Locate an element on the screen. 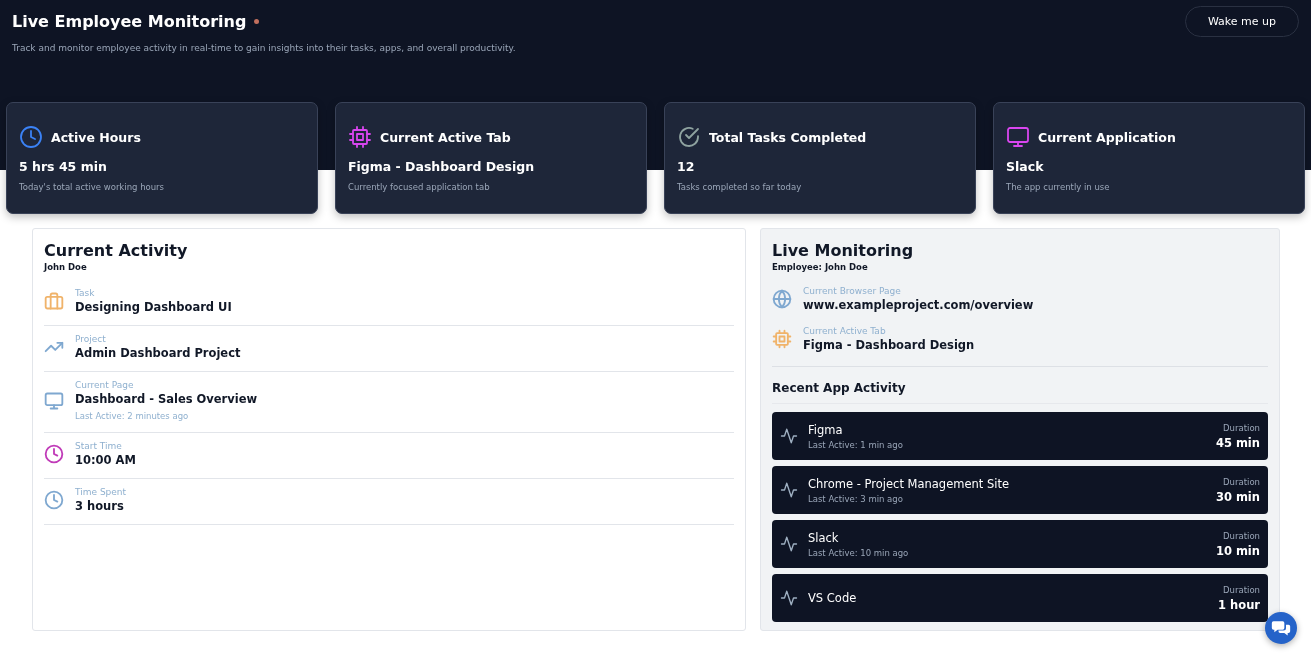  card-title: Current Application is located at coordinates (1107, 137).